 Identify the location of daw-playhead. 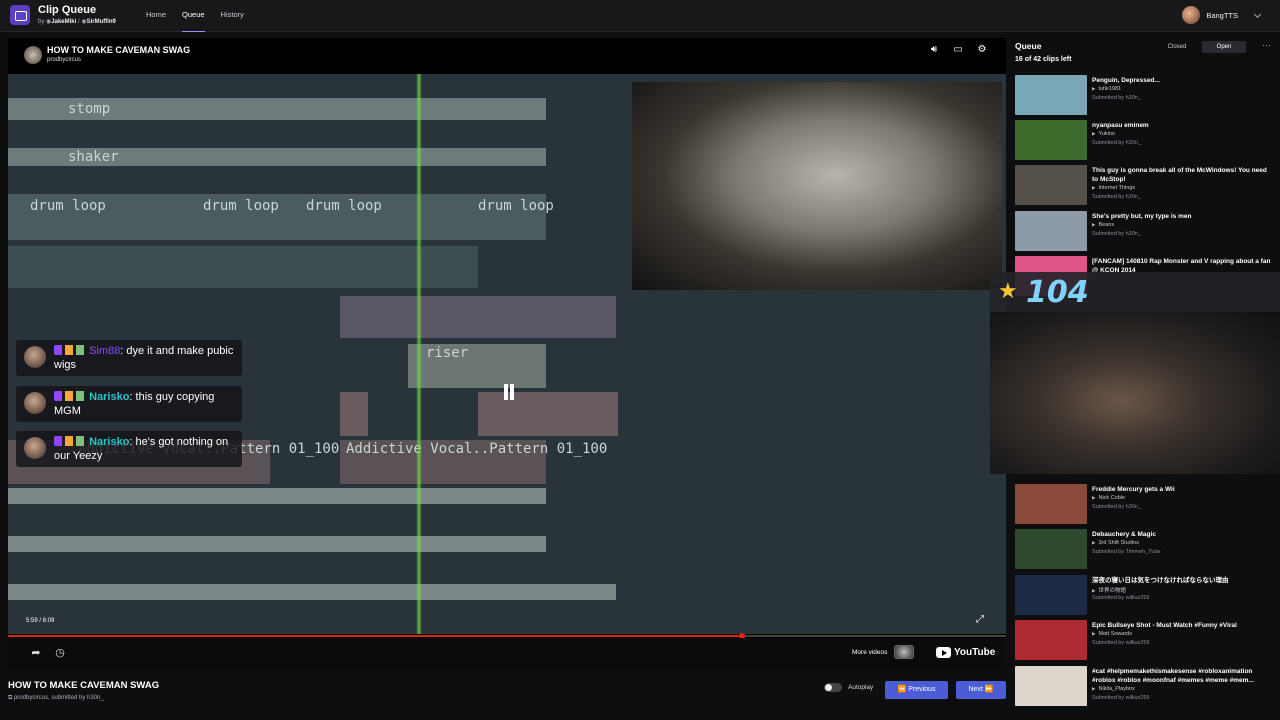
(419, 354).